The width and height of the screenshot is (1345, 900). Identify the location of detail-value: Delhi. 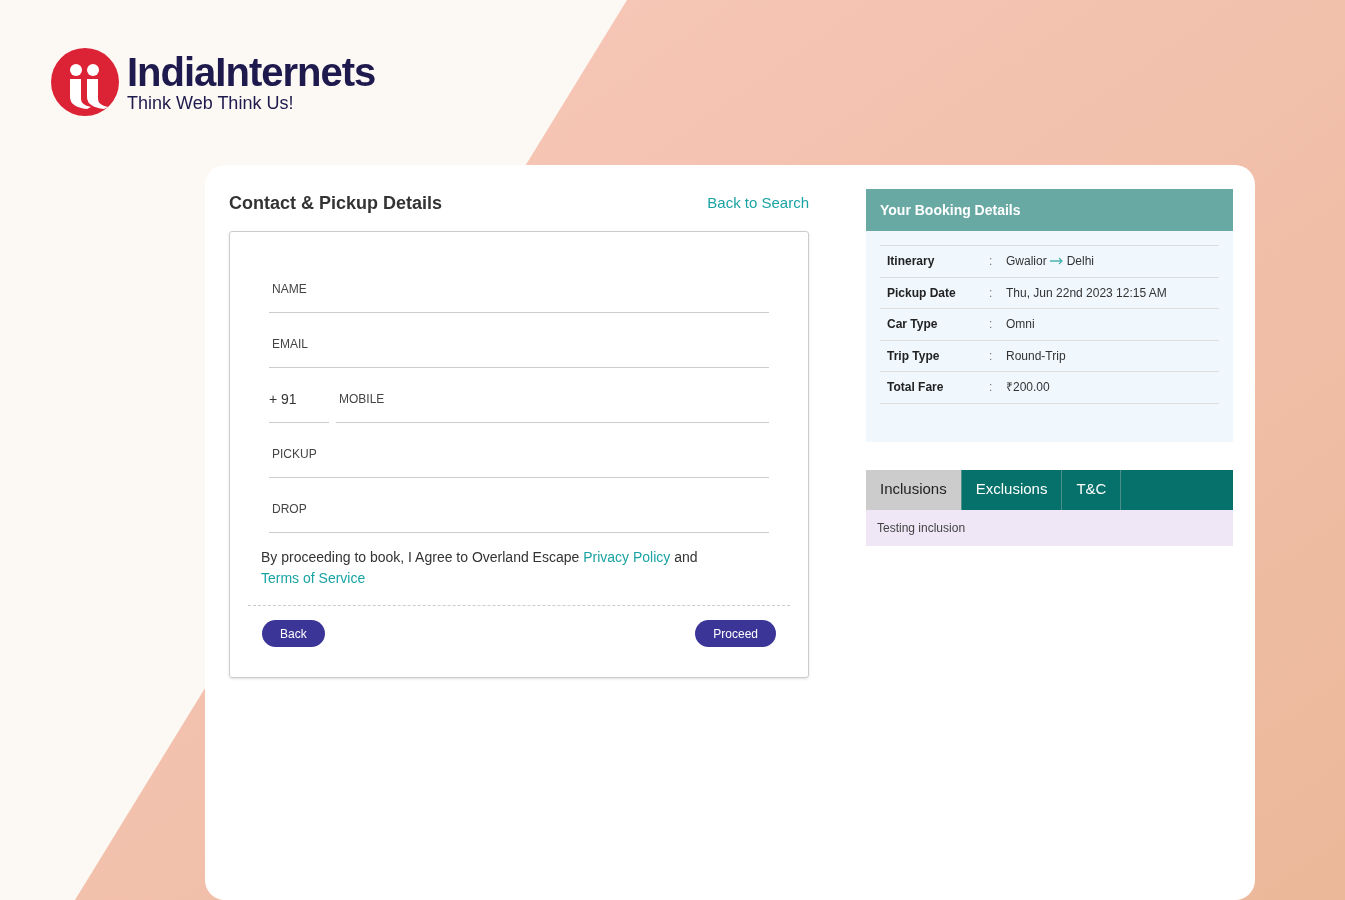
(1080, 262).